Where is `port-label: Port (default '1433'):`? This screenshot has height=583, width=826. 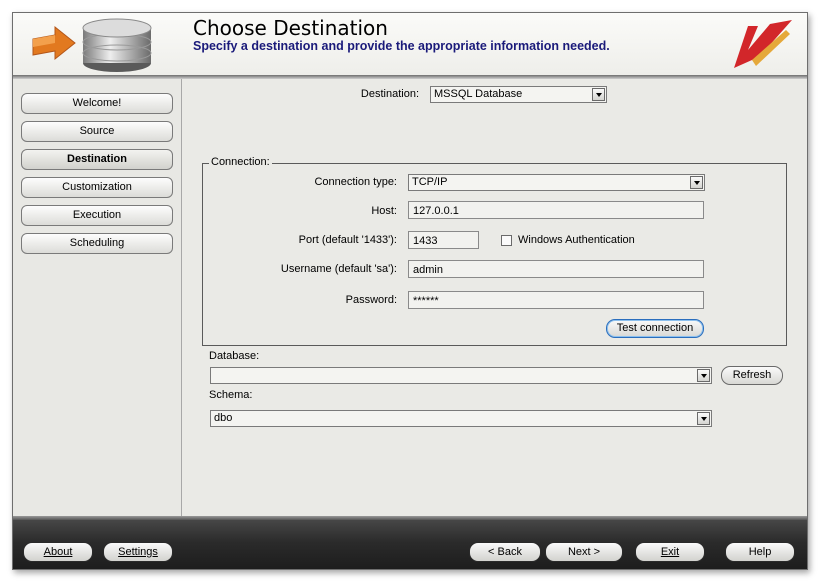
port-label: Port (default '1433'): is located at coordinates (347, 240).